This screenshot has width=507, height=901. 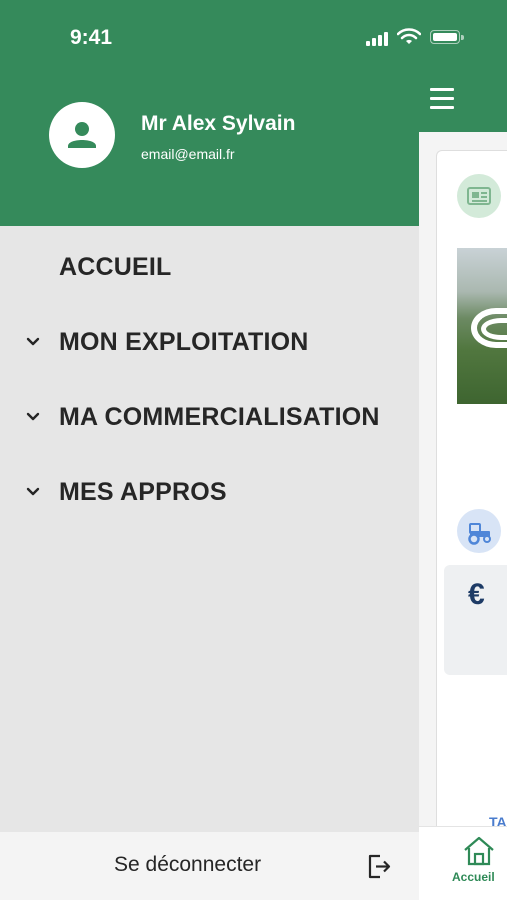 I want to click on menu-item-ma-commercialisation: MA COMMERCIALISATION, so click(x=209, y=418).